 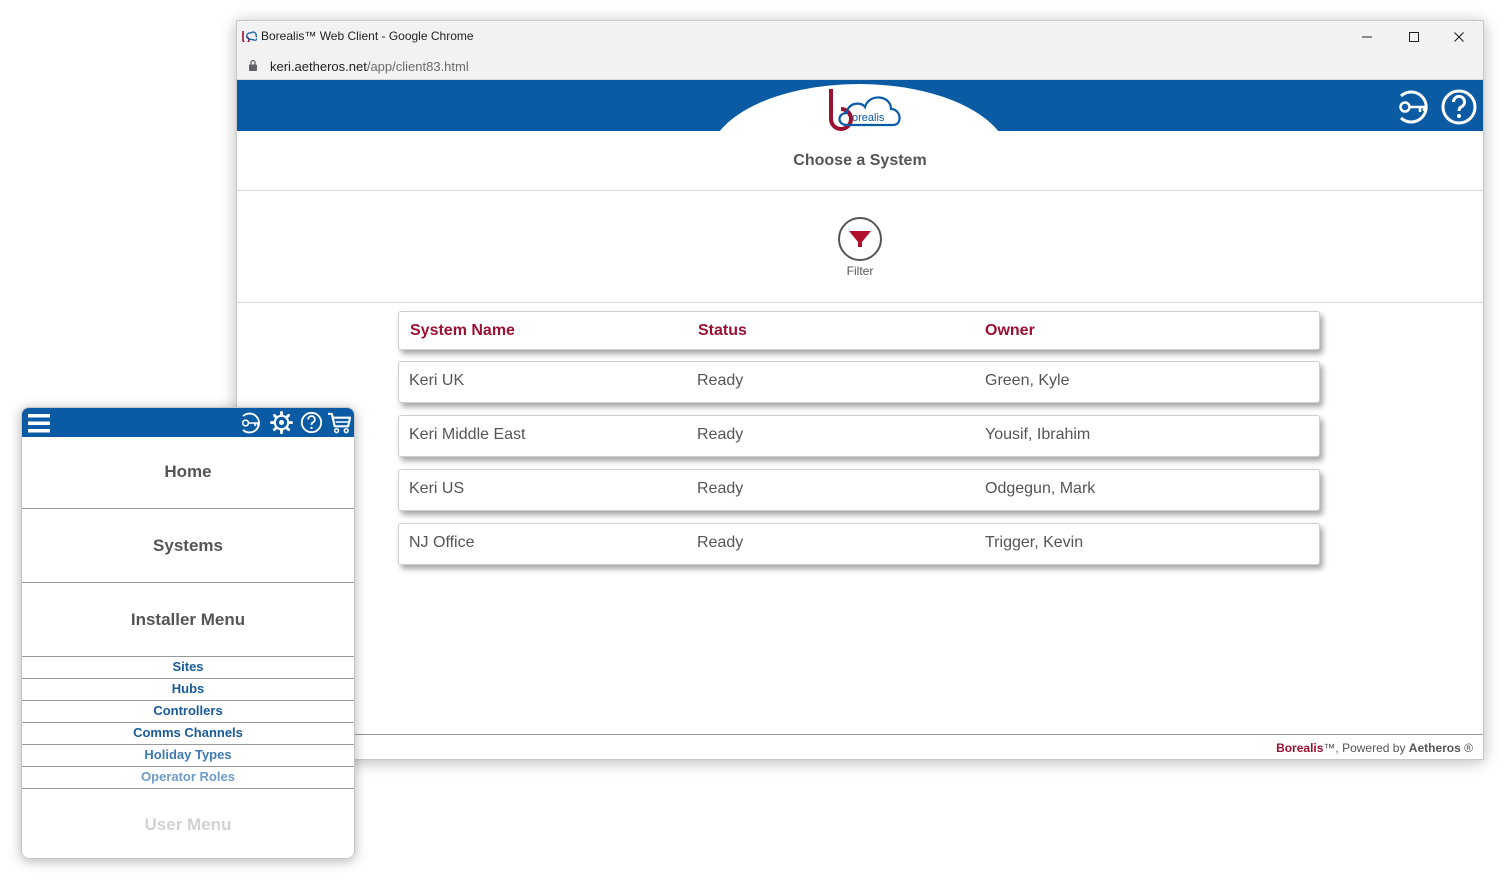 I want to click on table-row: NJ Office Ready Trigger, Kevin, so click(x=859, y=544).